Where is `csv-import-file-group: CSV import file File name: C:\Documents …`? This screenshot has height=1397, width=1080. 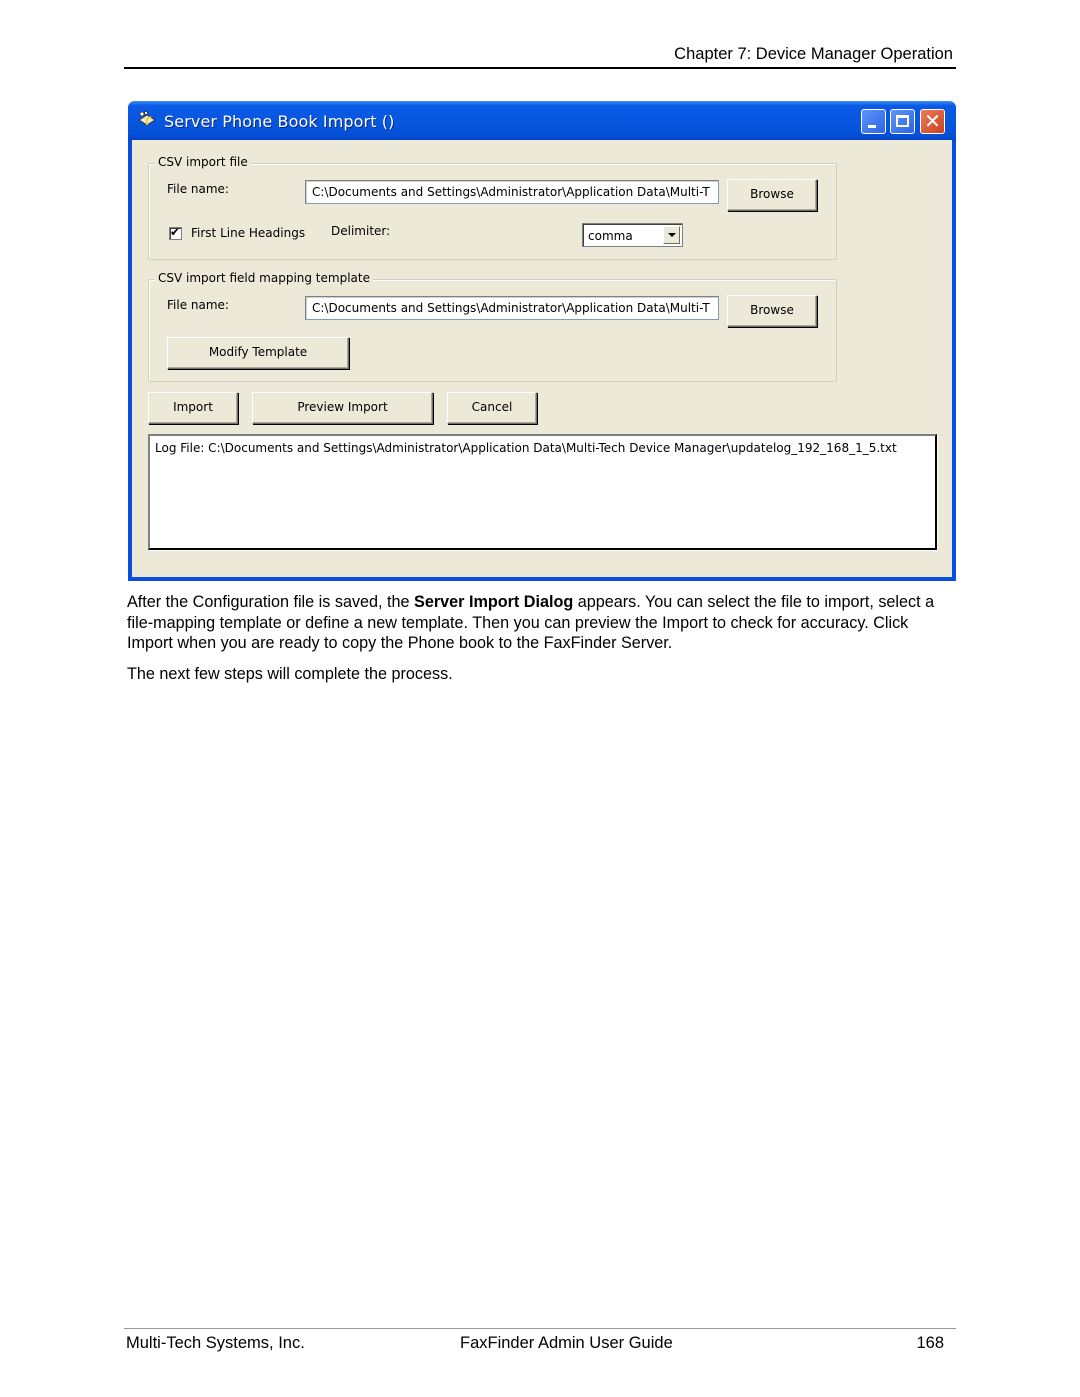
csv-import-file-group: CSV import file File name: C:\Documents … is located at coordinates (492, 207).